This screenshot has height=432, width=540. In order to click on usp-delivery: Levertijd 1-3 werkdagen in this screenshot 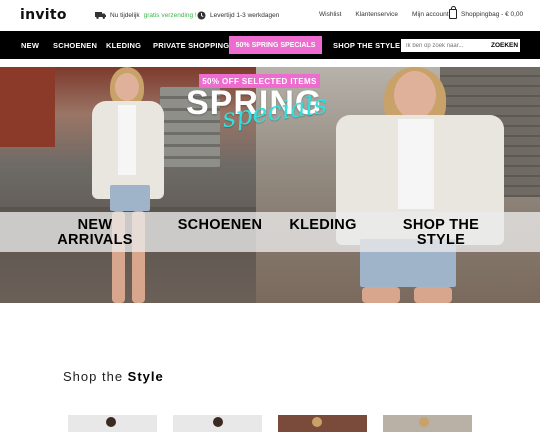, I will do `click(238, 15)`.